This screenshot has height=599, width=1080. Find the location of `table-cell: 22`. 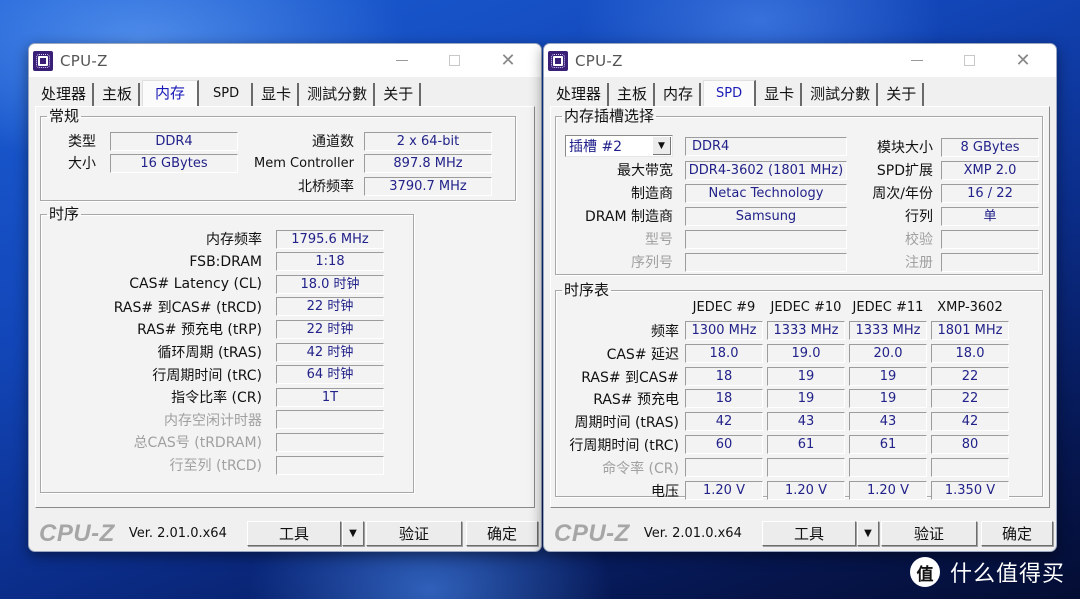

table-cell: 22 is located at coordinates (970, 376).